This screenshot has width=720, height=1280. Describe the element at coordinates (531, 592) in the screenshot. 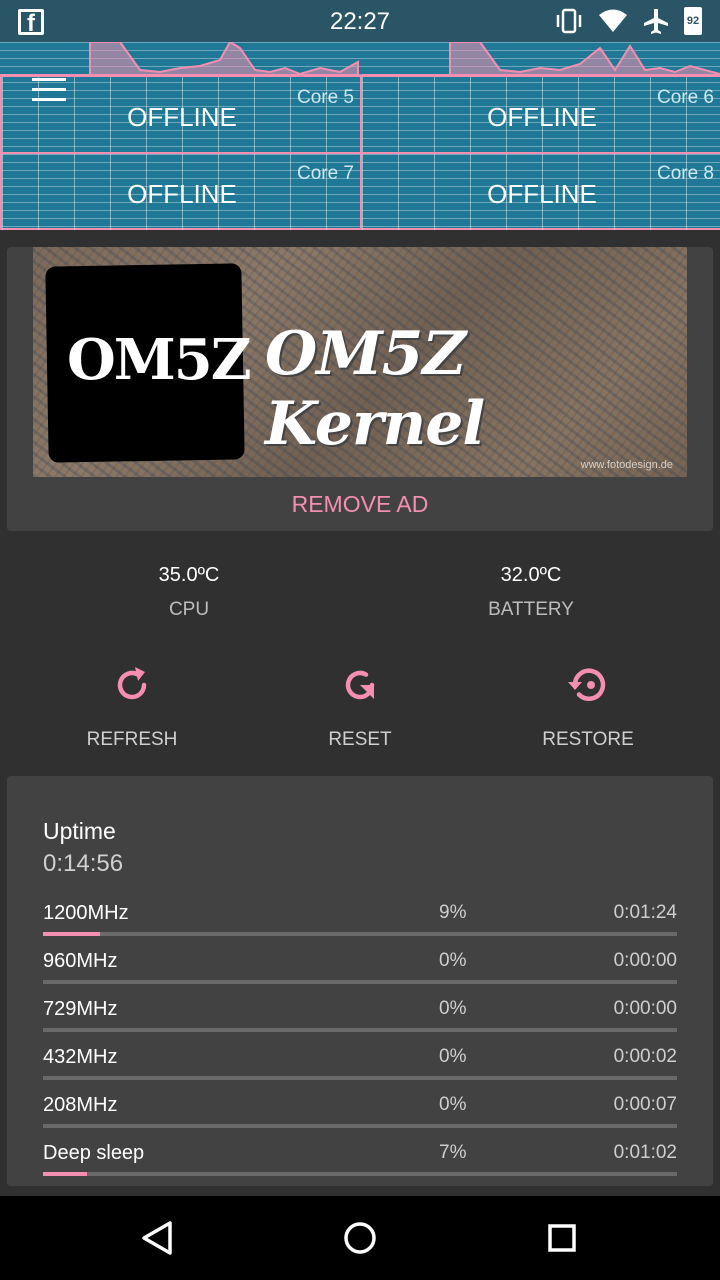

I see `battery-temp: 32.0ºC BATTERY` at that location.